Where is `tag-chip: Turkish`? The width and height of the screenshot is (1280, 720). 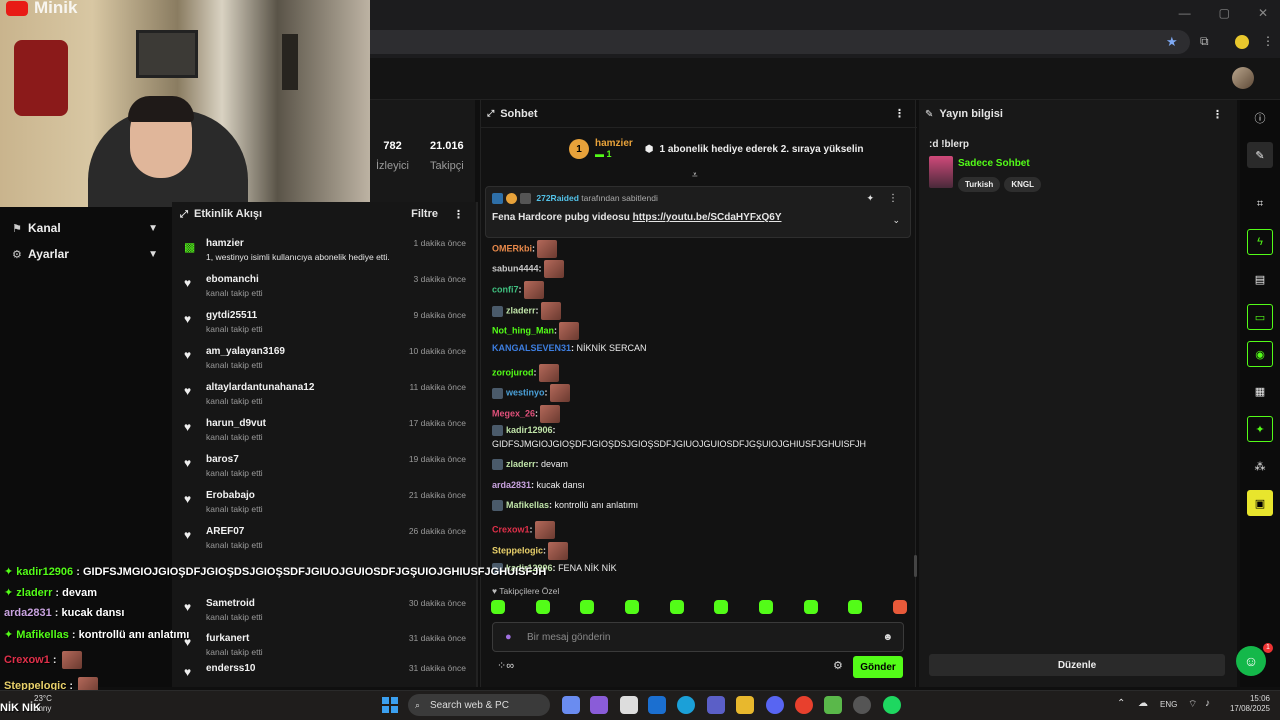 tag-chip: Turkish is located at coordinates (979, 184).